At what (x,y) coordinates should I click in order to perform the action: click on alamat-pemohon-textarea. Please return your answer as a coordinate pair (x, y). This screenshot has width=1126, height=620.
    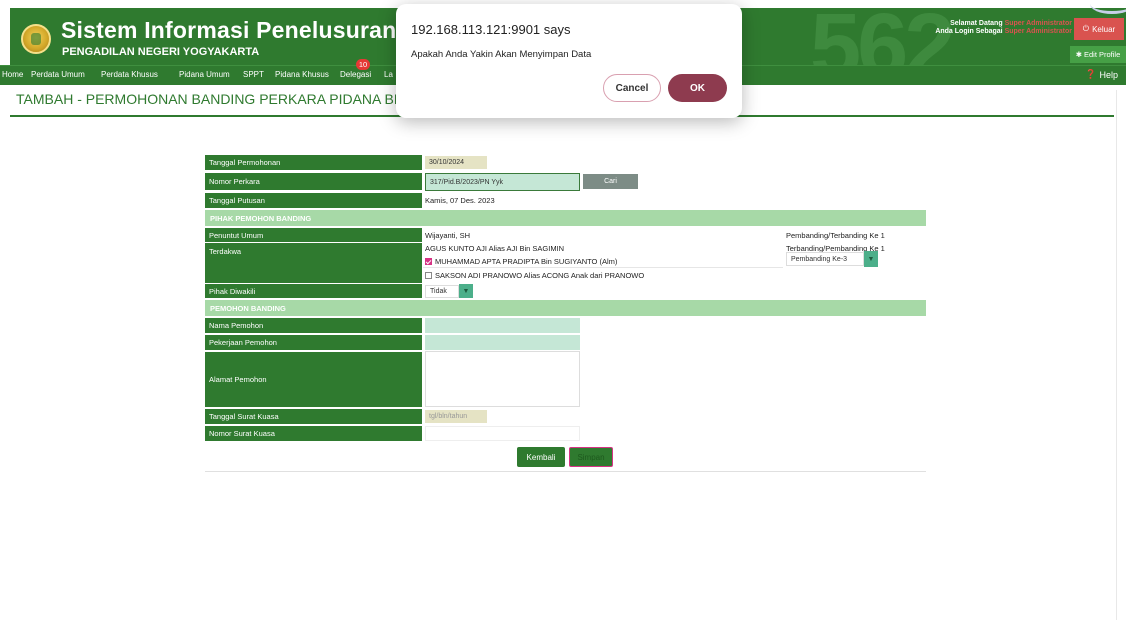
    Looking at the image, I should click on (502, 379).